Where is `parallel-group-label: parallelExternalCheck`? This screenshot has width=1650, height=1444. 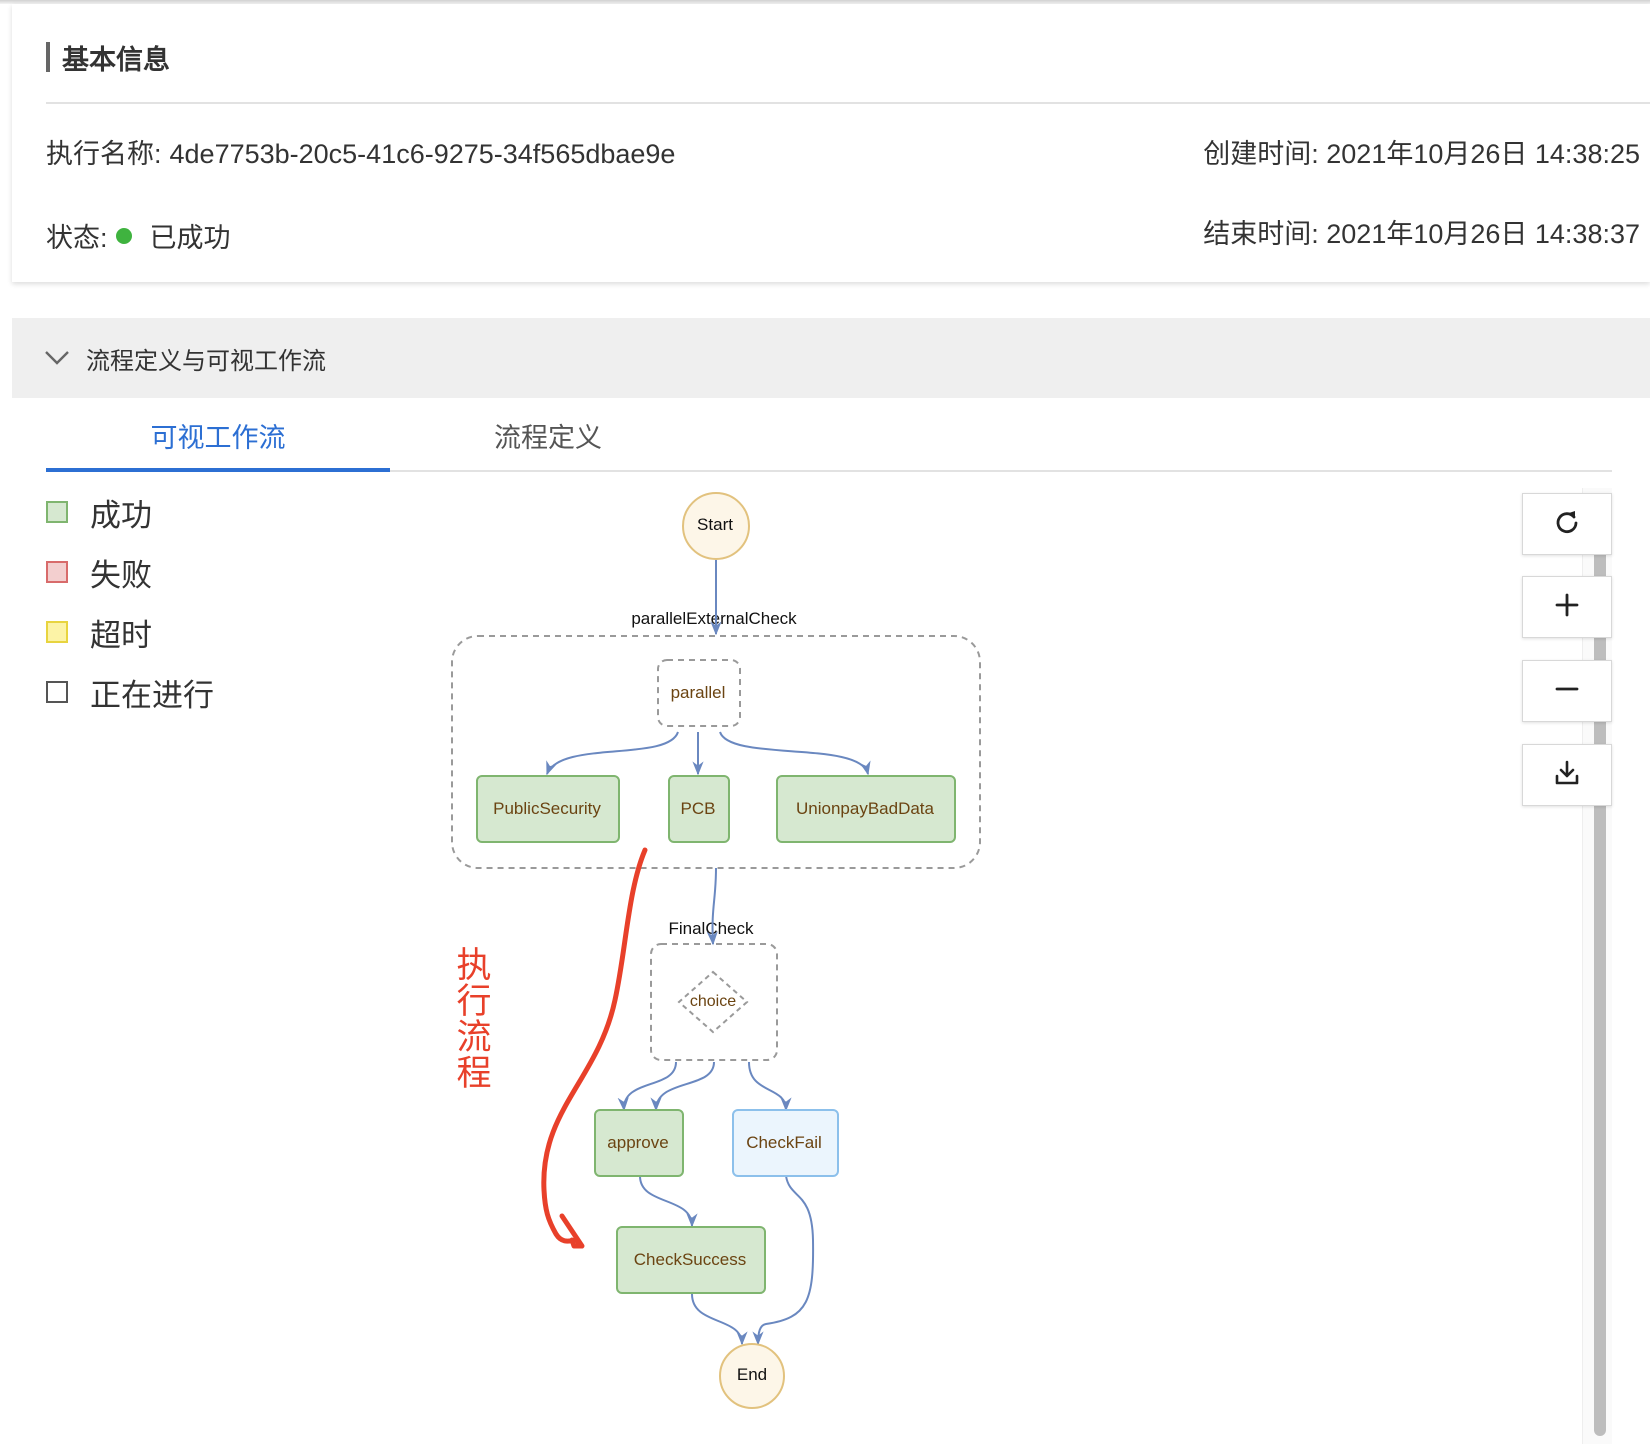 parallel-group-label: parallelExternalCheck is located at coordinates (714, 618).